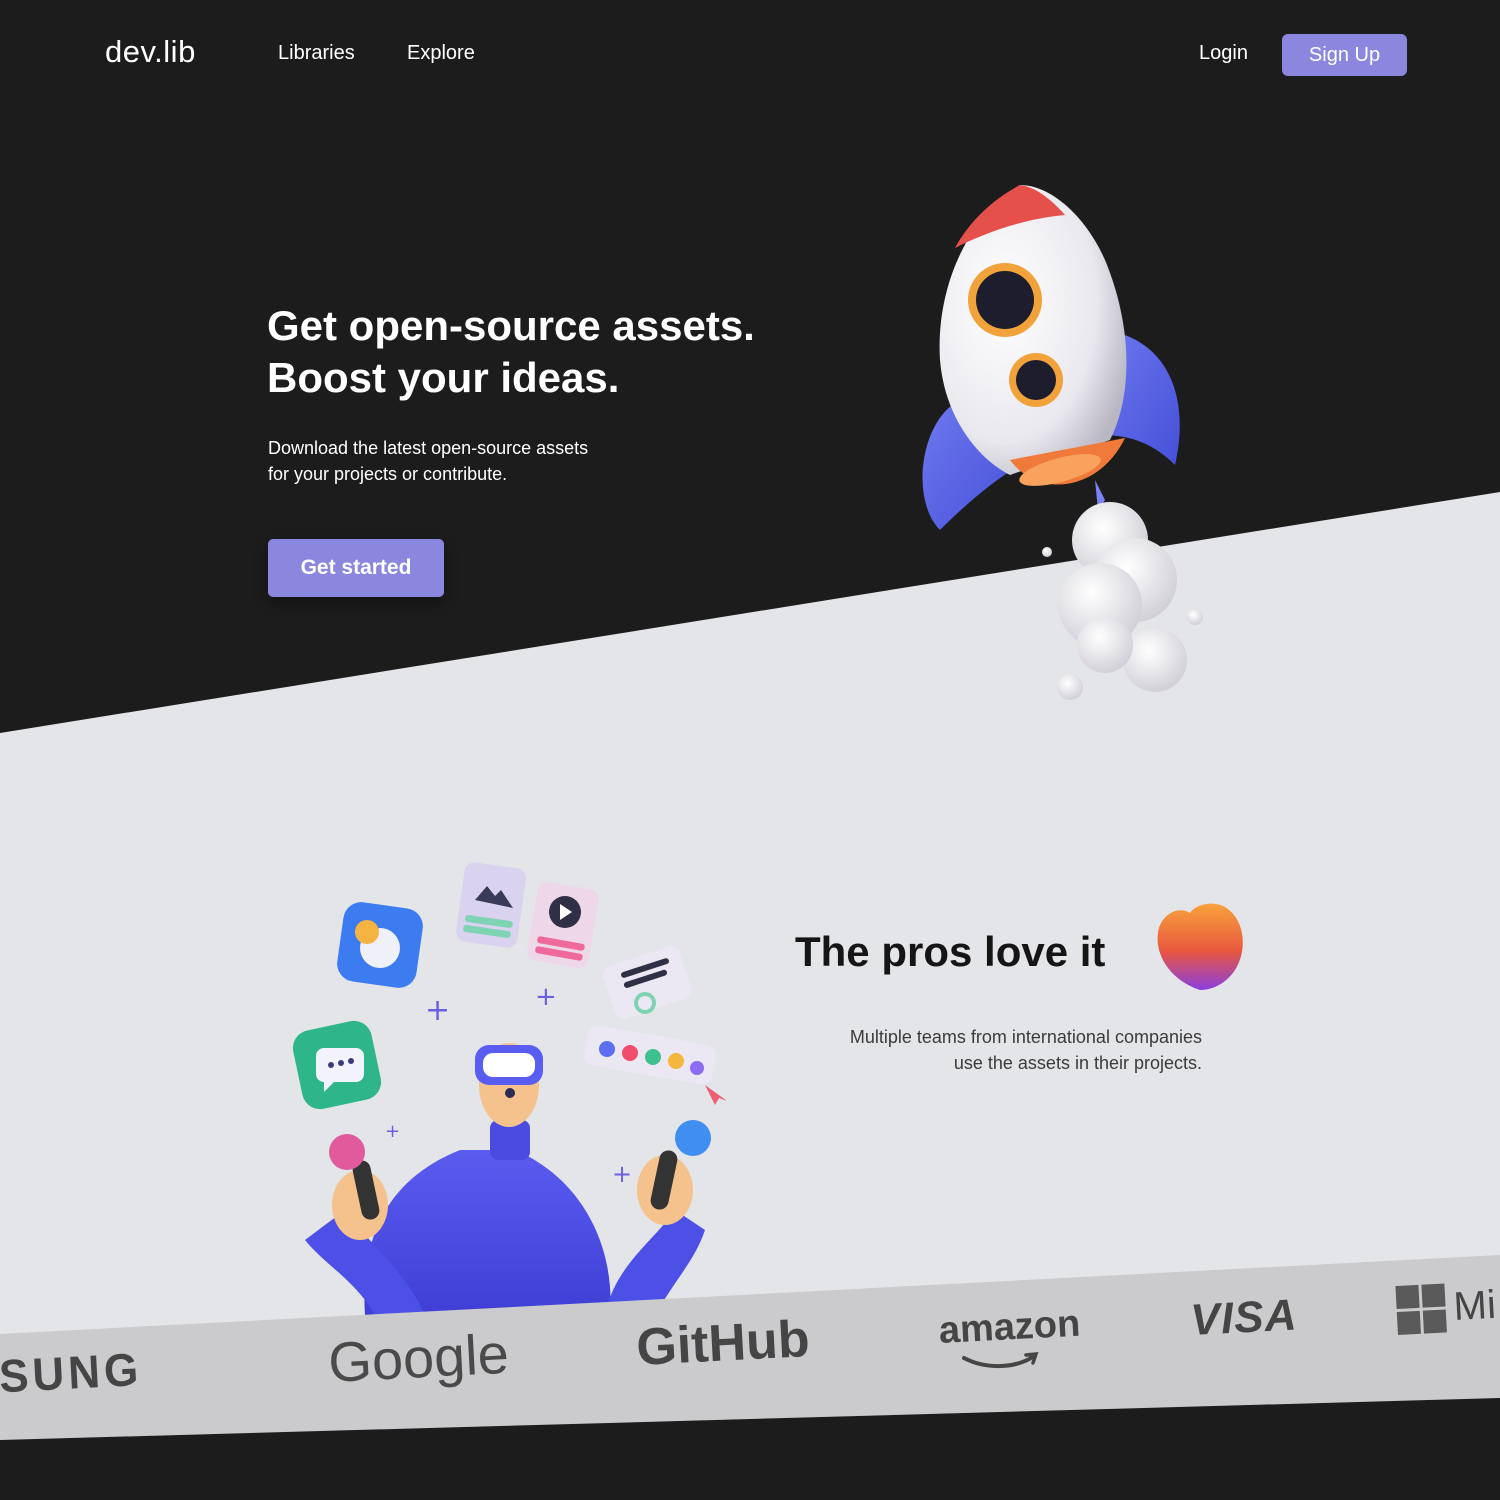 This screenshot has width=1500, height=1500. I want to click on github-logo: GitHub, so click(723, 1344).